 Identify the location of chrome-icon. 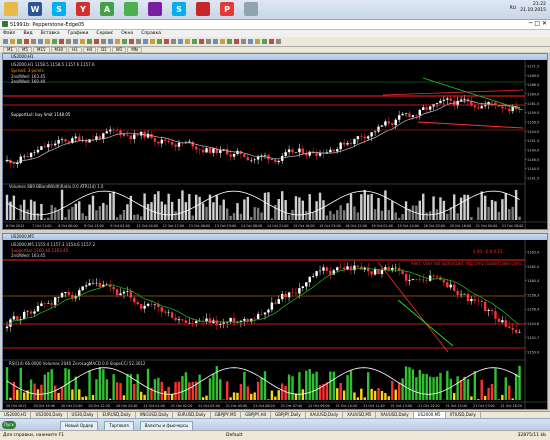
(131, 9).